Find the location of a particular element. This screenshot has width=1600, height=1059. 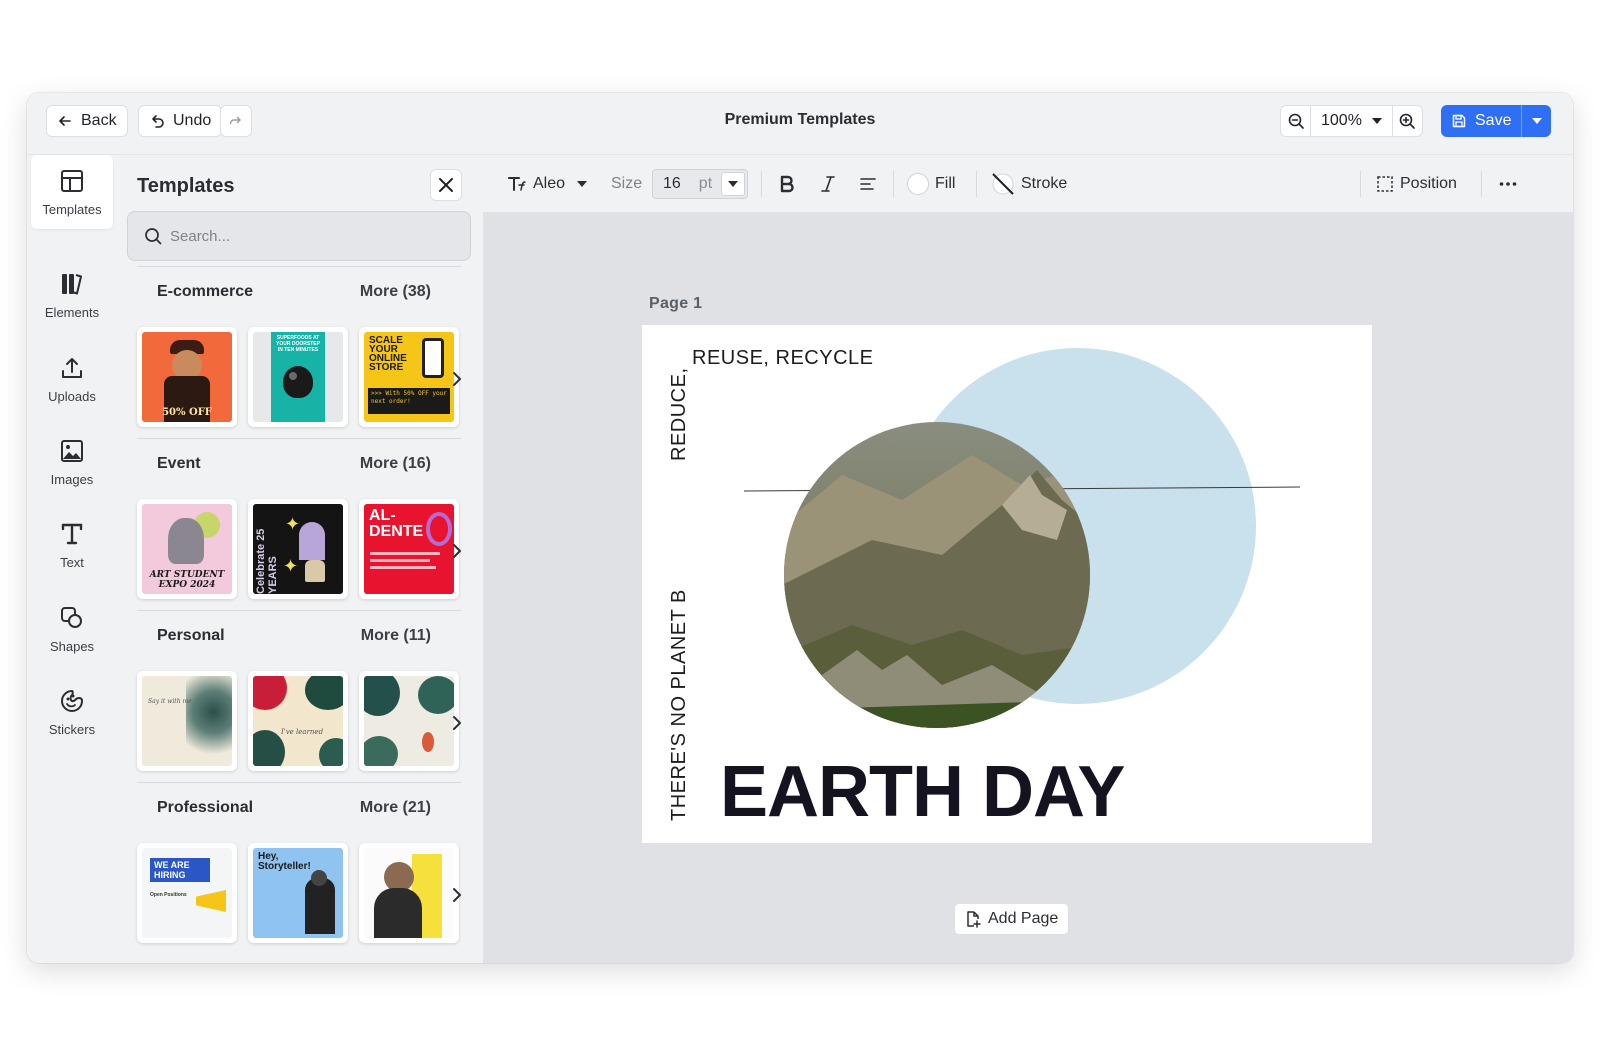

sticker-icon is located at coordinates (72, 700).